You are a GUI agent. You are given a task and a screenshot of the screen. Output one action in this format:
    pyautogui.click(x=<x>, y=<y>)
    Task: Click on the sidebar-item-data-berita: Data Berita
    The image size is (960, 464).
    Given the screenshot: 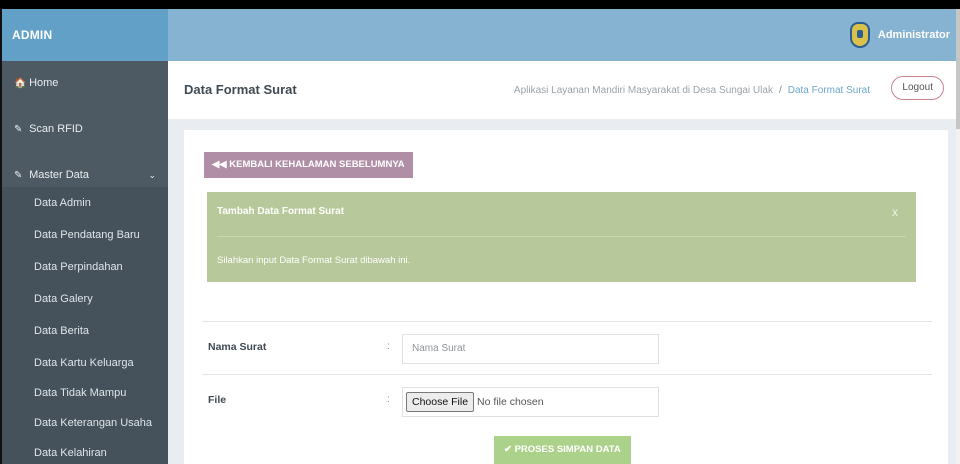 What is the action you would take?
    pyautogui.click(x=85, y=331)
    